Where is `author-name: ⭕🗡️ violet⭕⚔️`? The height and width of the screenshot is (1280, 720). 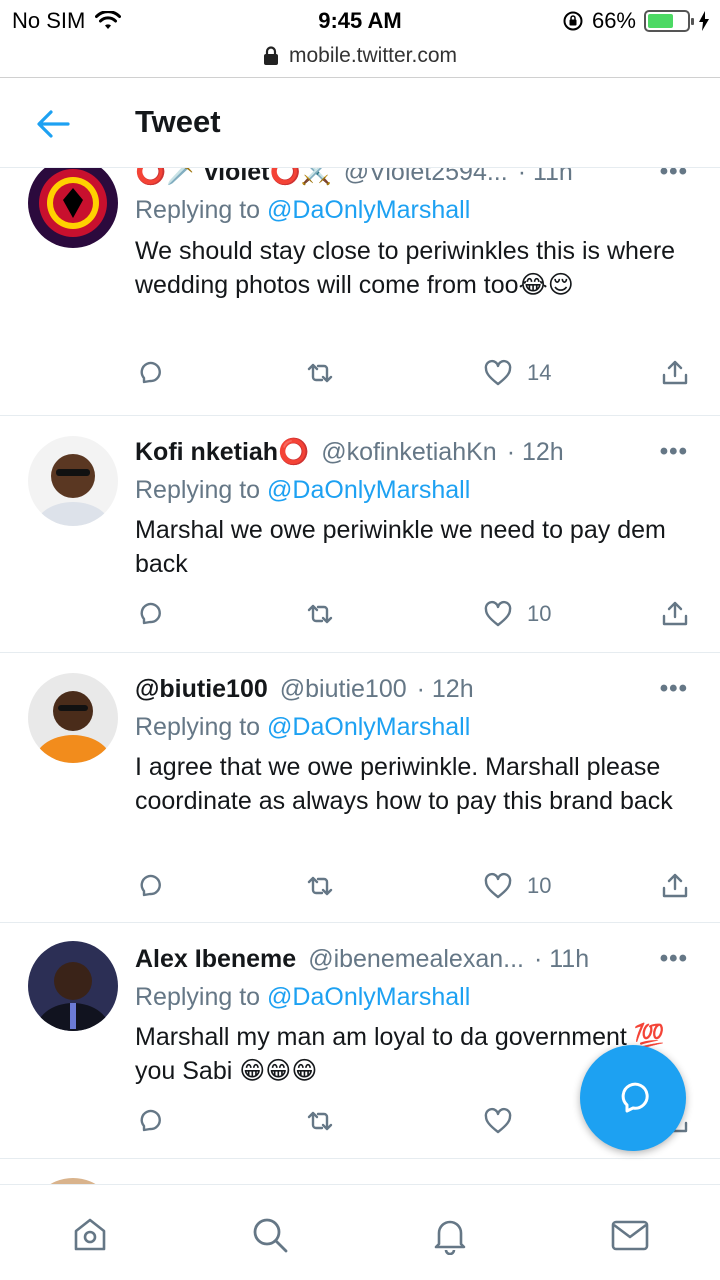
author-name: ⭕🗡️ violet⭕⚔️ is located at coordinates (233, 177).